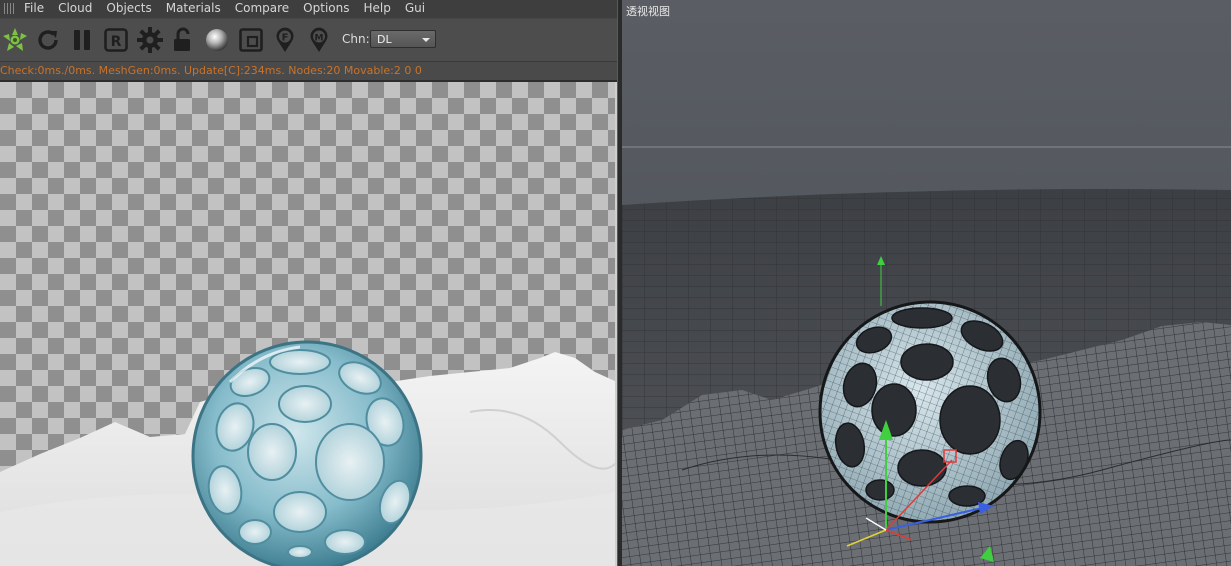 The height and width of the screenshot is (566, 1231). Describe the element at coordinates (384, 39) in the screenshot. I see `channel-select-value: DL` at that location.